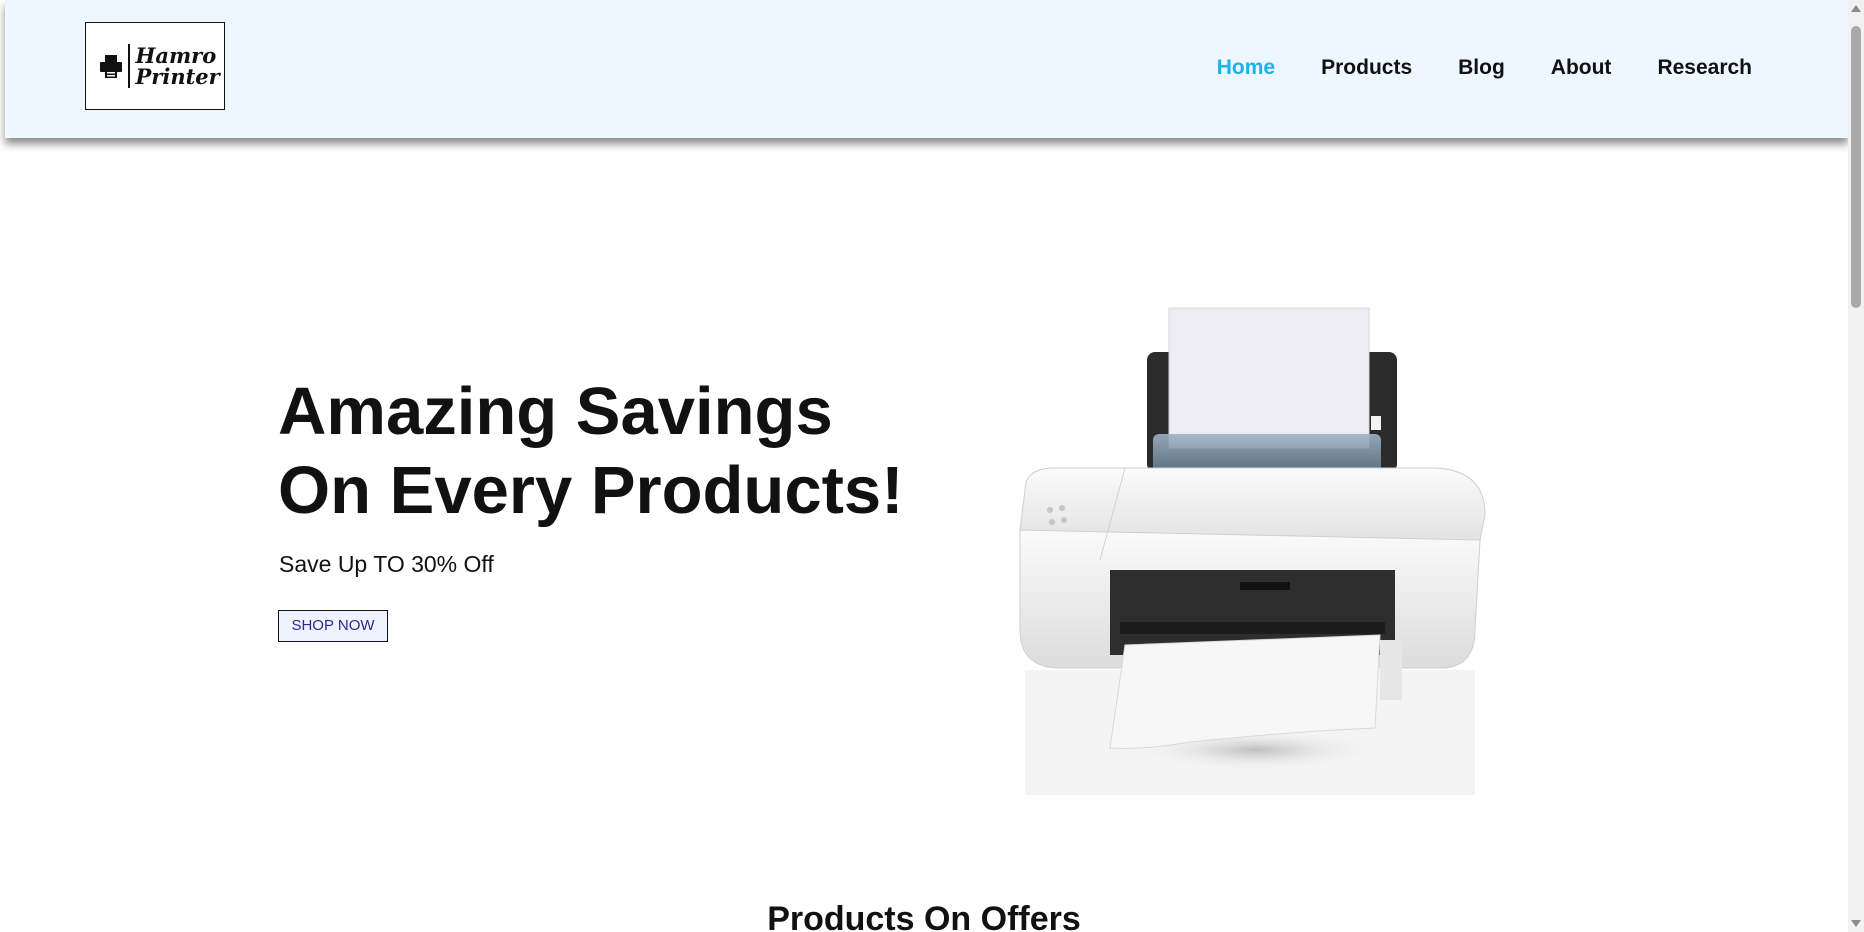 This screenshot has height=932, width=1864. Describe the element at coordinates (386, 564) in the screenshot. I see `hero-subtitle: Save Up TO 30% Off` at that location.